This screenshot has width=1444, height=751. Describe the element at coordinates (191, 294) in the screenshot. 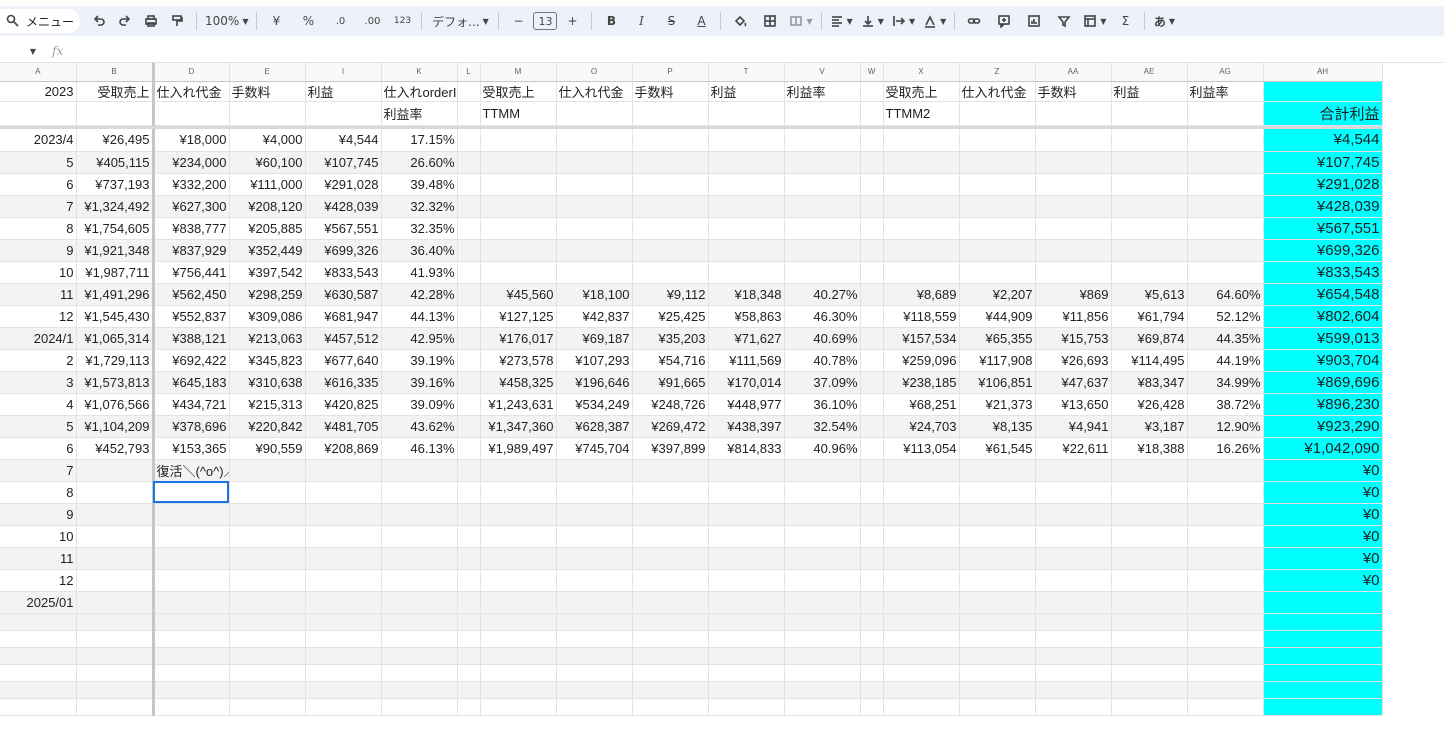

I see `grid-cell: ¥562,450` at that location.